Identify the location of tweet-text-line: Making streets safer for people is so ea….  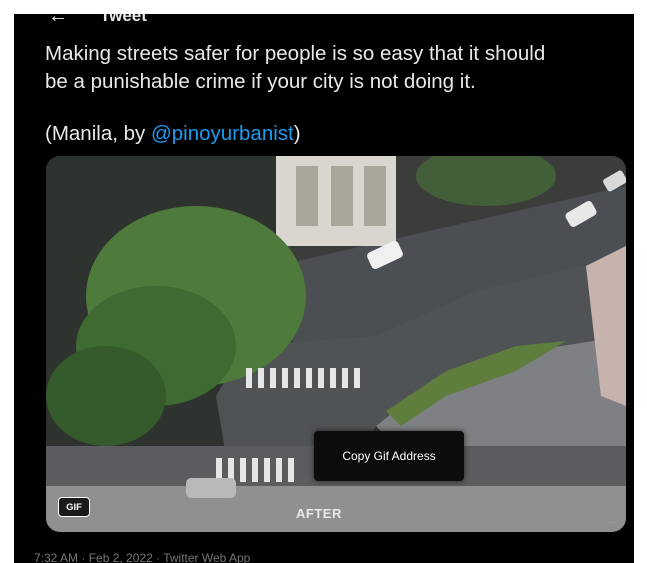
(295, 53).